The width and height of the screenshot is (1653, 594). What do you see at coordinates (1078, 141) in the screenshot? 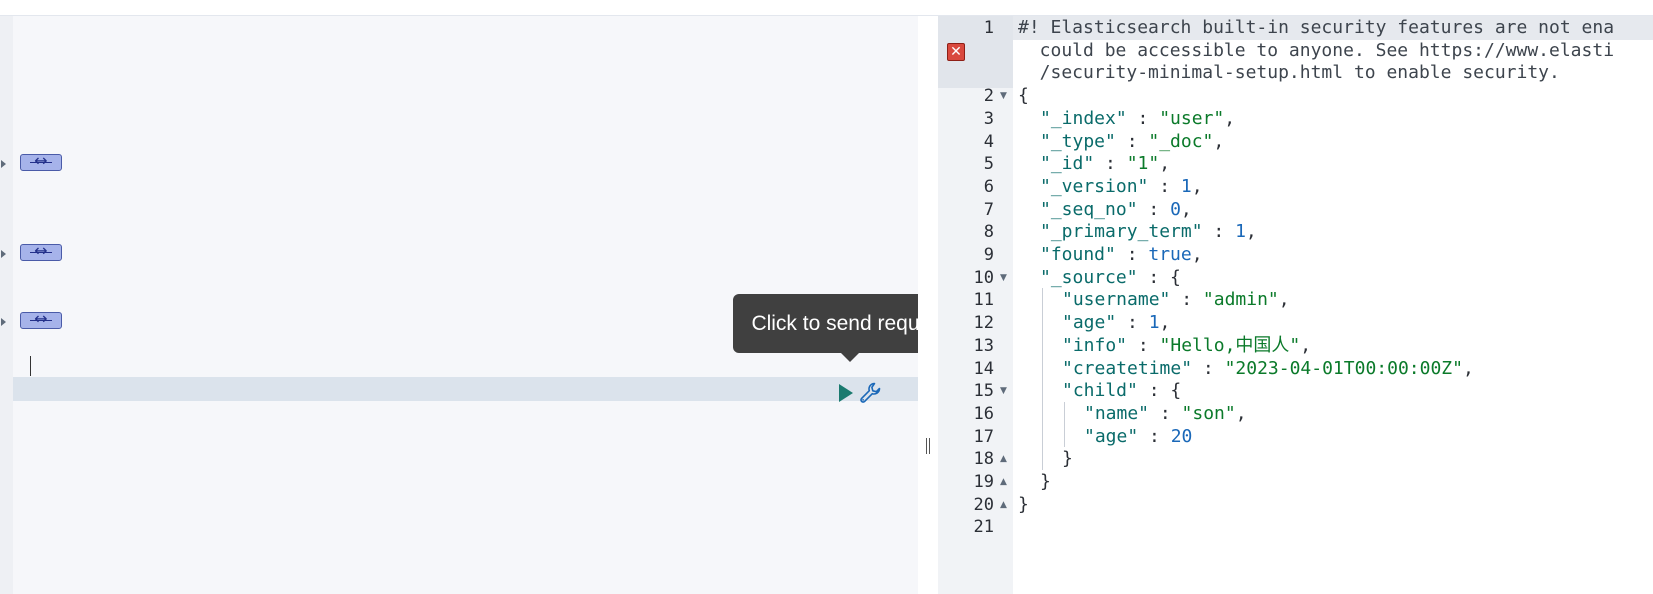
I see `json-key: "_type"` at bounding box center [1078, 141].